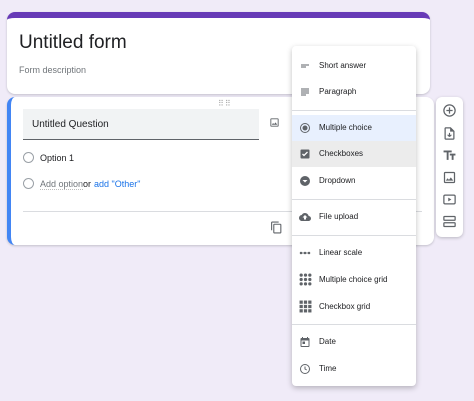  I want to click on menu-item-label: Dropdown, so click(337, 180).